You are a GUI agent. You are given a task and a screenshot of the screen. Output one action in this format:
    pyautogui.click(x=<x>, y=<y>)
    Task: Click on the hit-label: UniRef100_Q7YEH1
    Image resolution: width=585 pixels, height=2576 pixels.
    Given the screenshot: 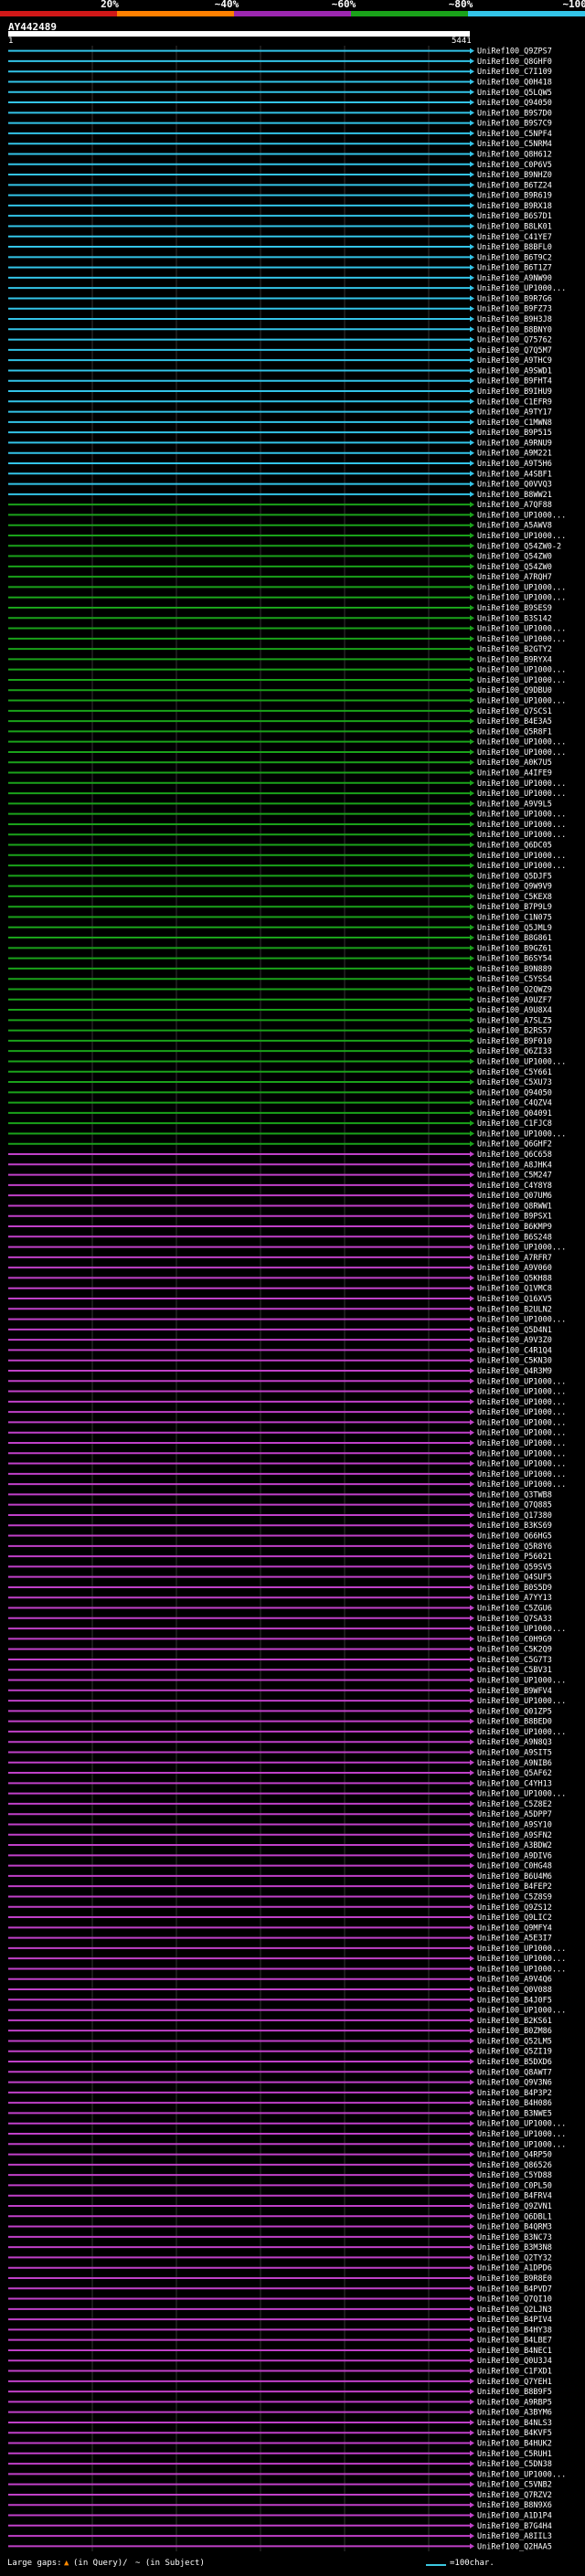 What is the action you would take?
    pyautogui.click(x=514, y=2382)
    